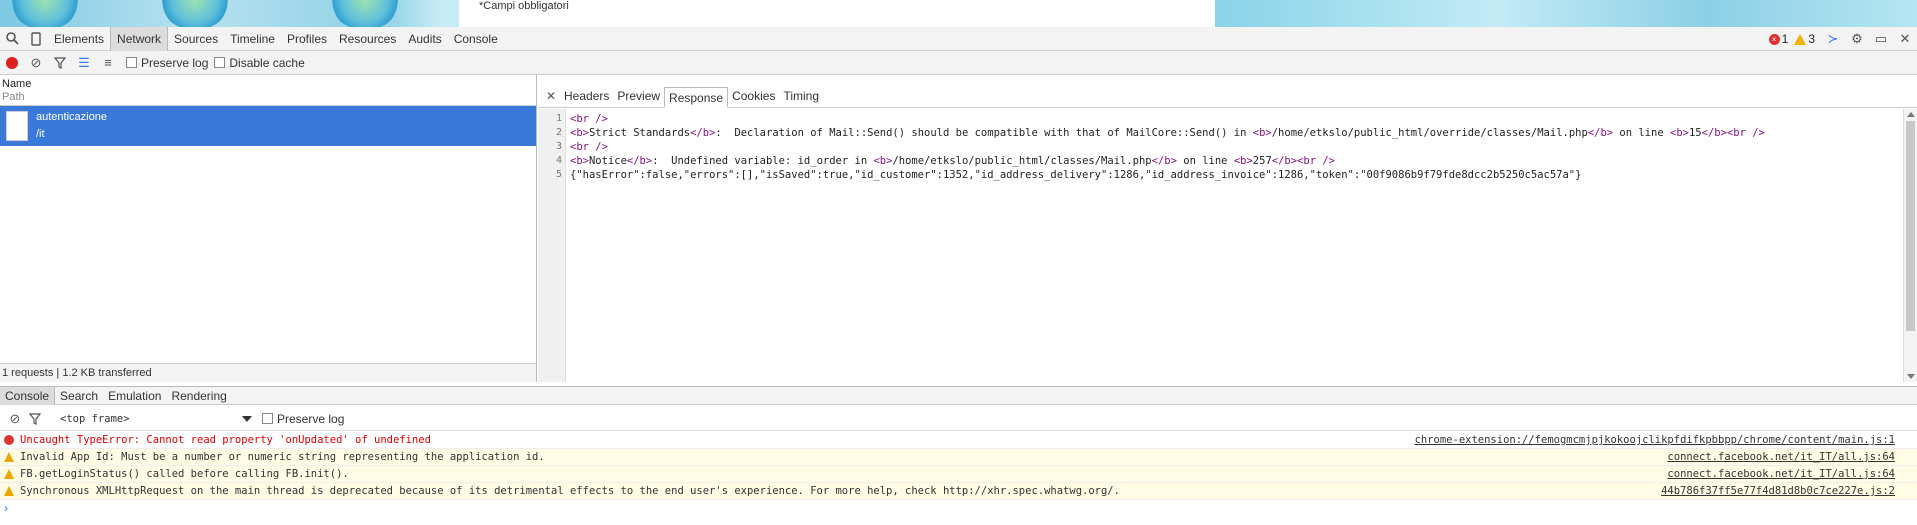 Image resolution: width=1917 pixels, height=525 pixels. Describe the element at coordinates (60, 63) in the screenshot. I see `filter-icon` at that location.